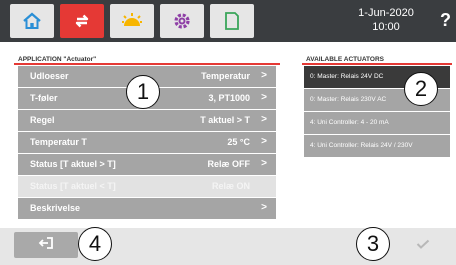  Describe the element at coordinates (143, 92) in the screenshot. I see `callout-marker: 1` at that location.